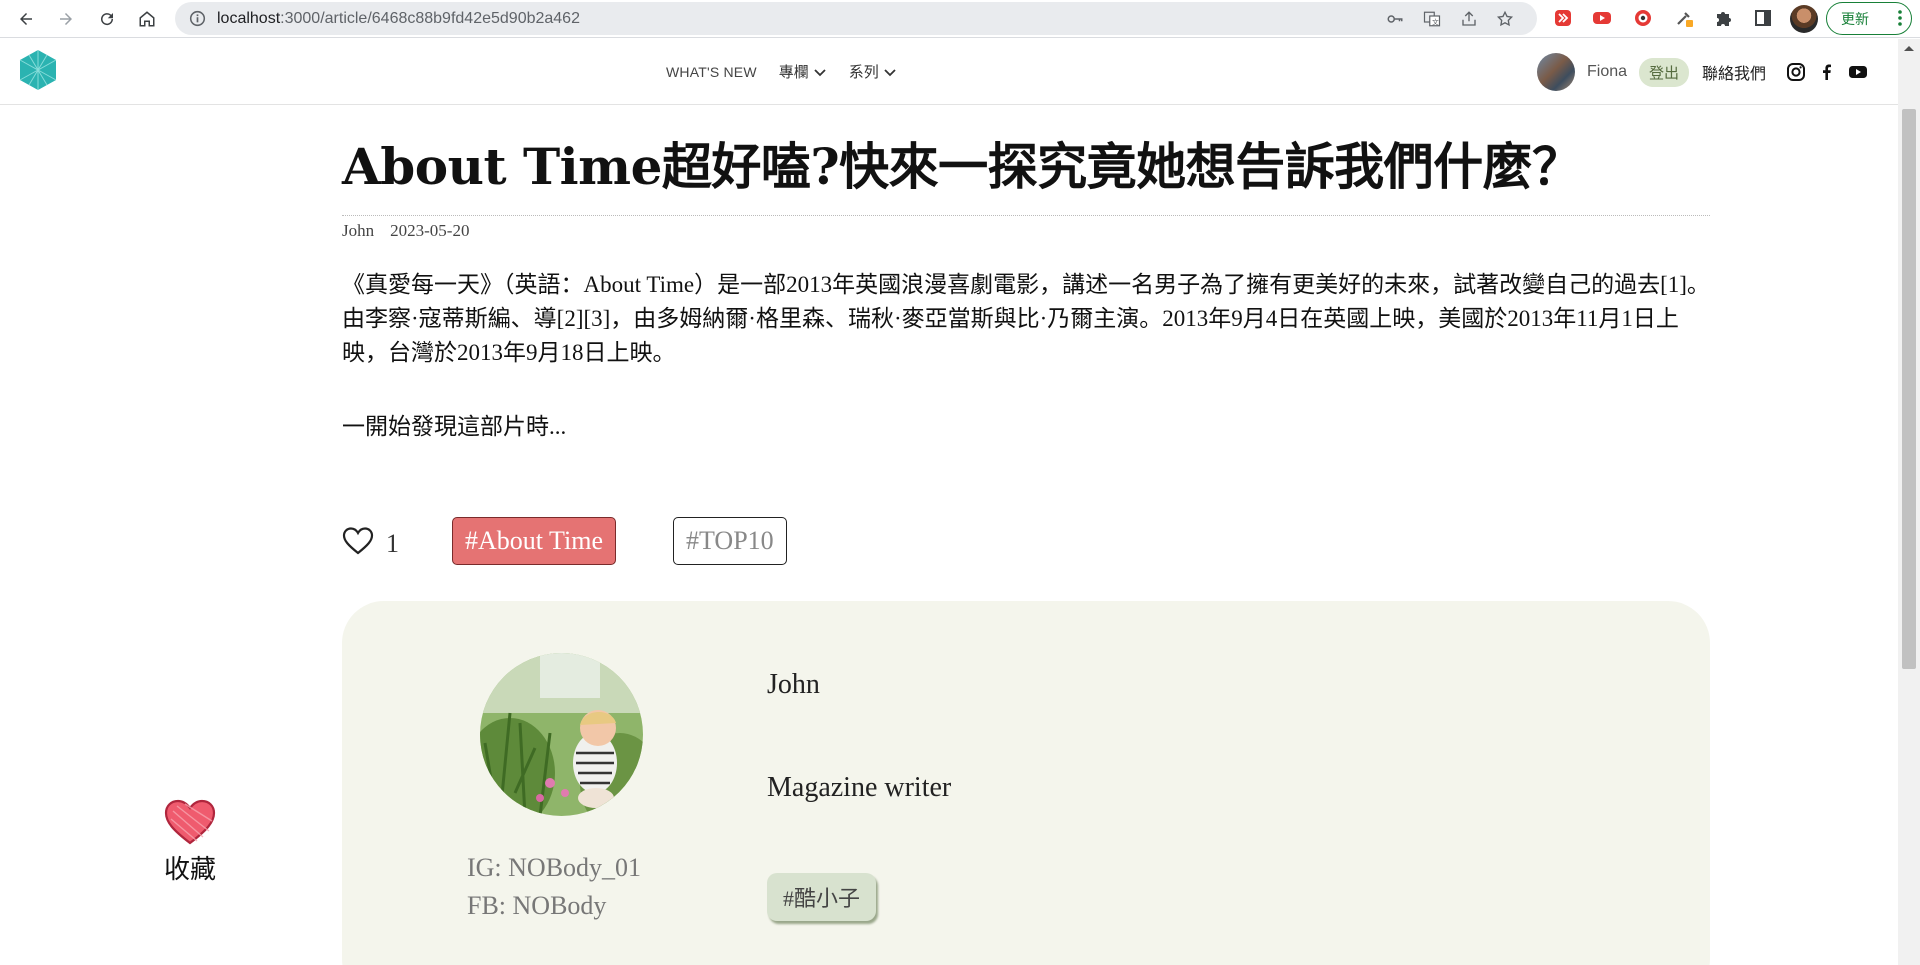 This screenshot has width=1920, height=965. What do you see at coordinates (197, 18) in the screenshot?
I see `site-info-icon` at bounding box center [197, 18].